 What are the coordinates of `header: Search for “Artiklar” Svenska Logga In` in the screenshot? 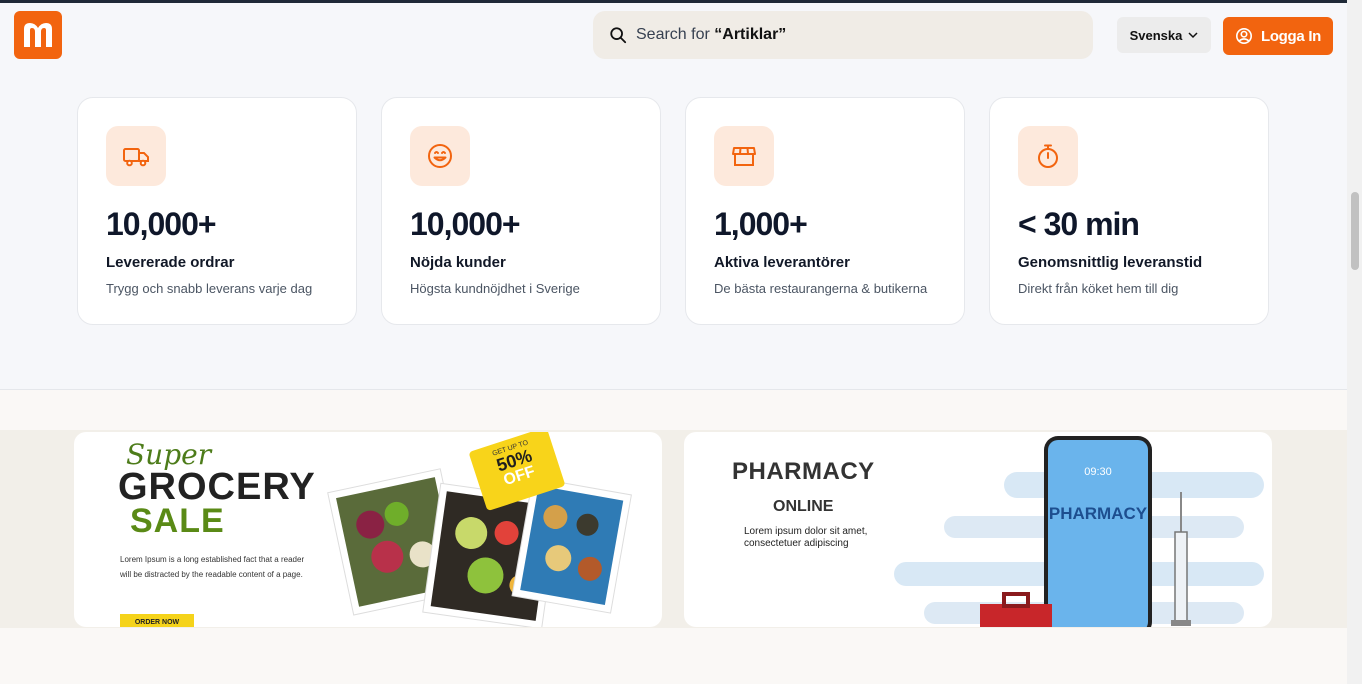 It's located at (673, 35).